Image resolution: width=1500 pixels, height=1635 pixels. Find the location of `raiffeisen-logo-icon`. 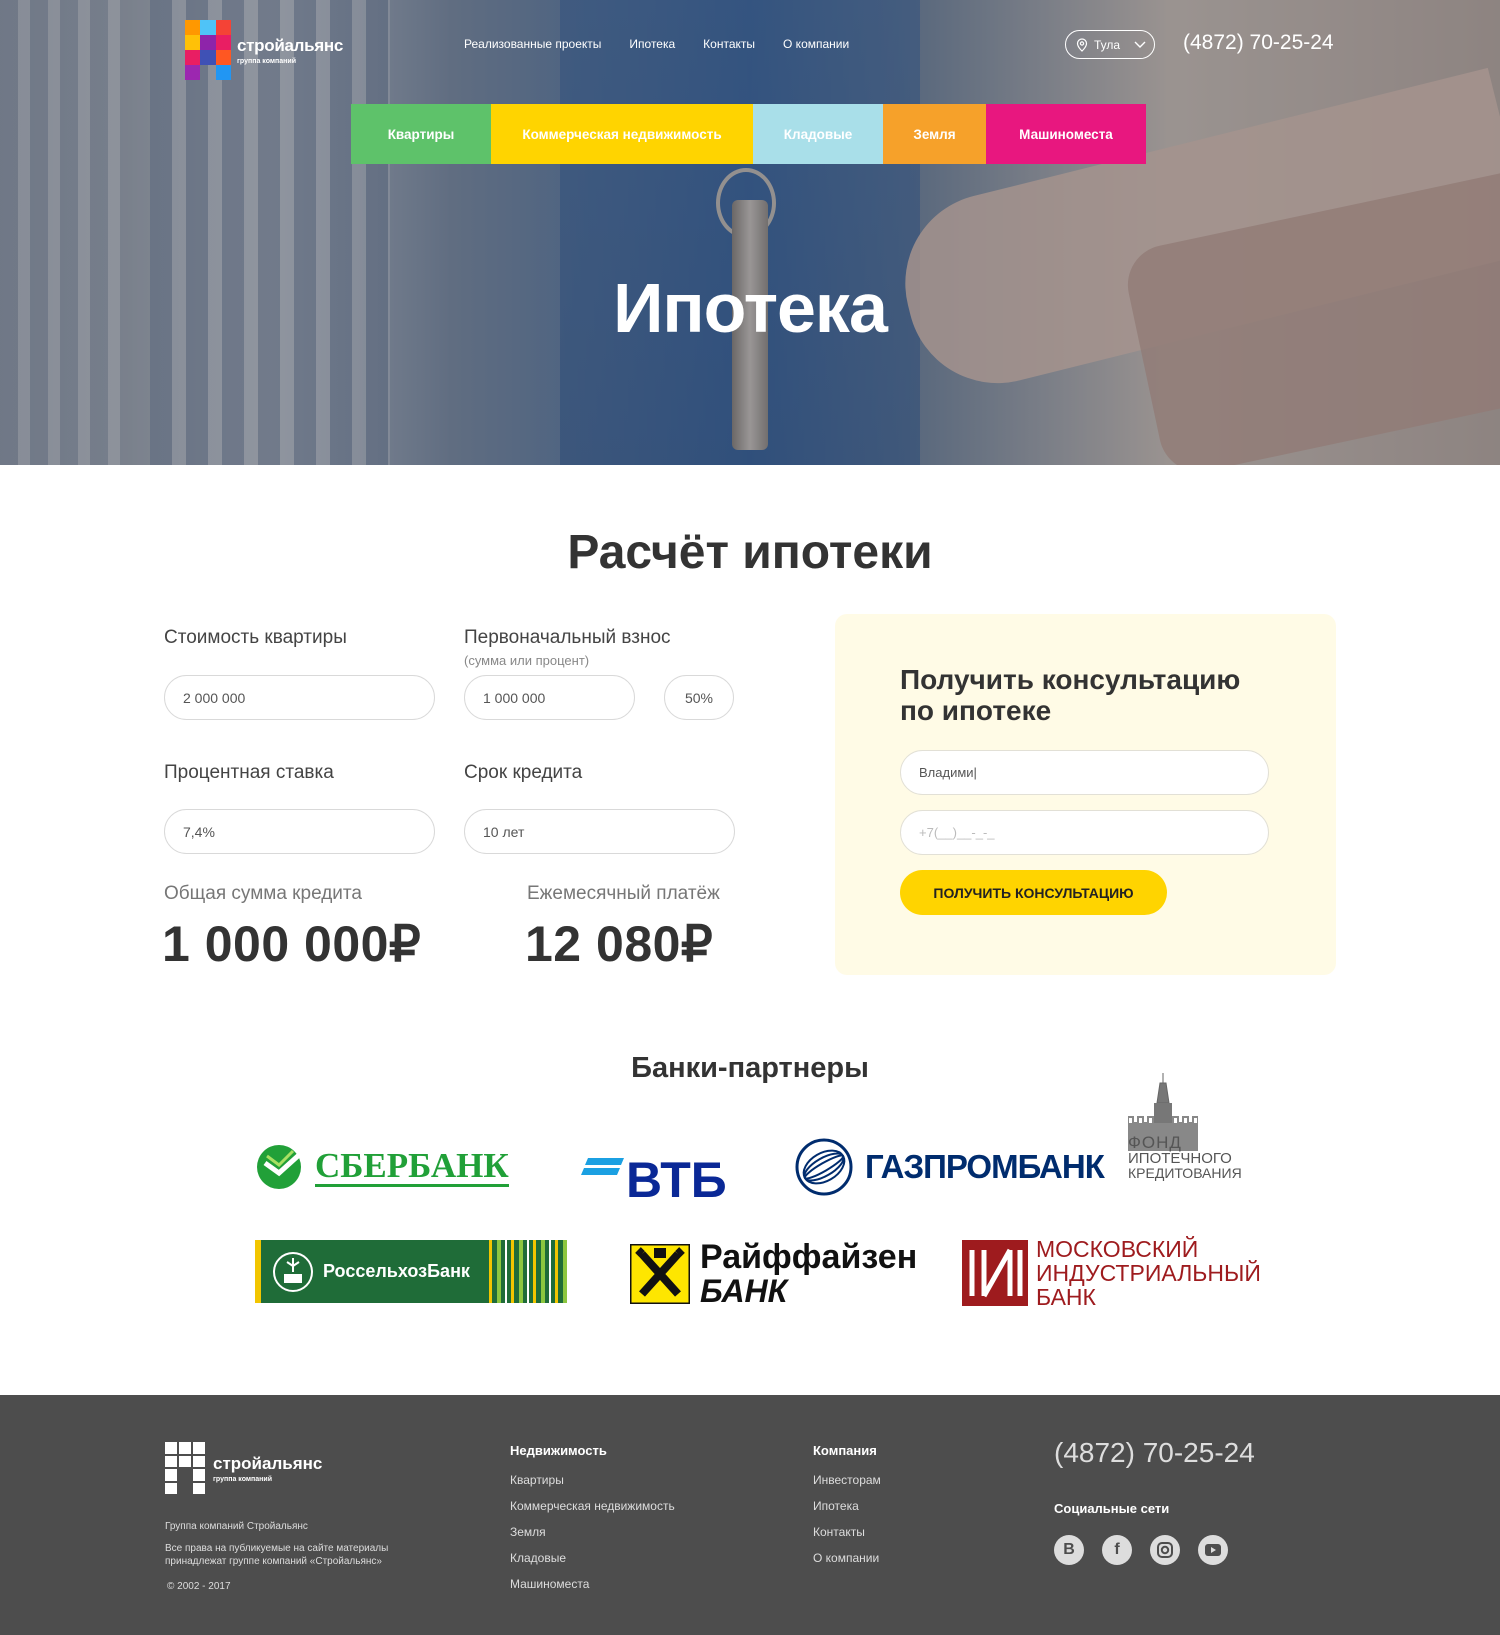

raiffeisen-logo-icon is located at coordinates (660, 1274).